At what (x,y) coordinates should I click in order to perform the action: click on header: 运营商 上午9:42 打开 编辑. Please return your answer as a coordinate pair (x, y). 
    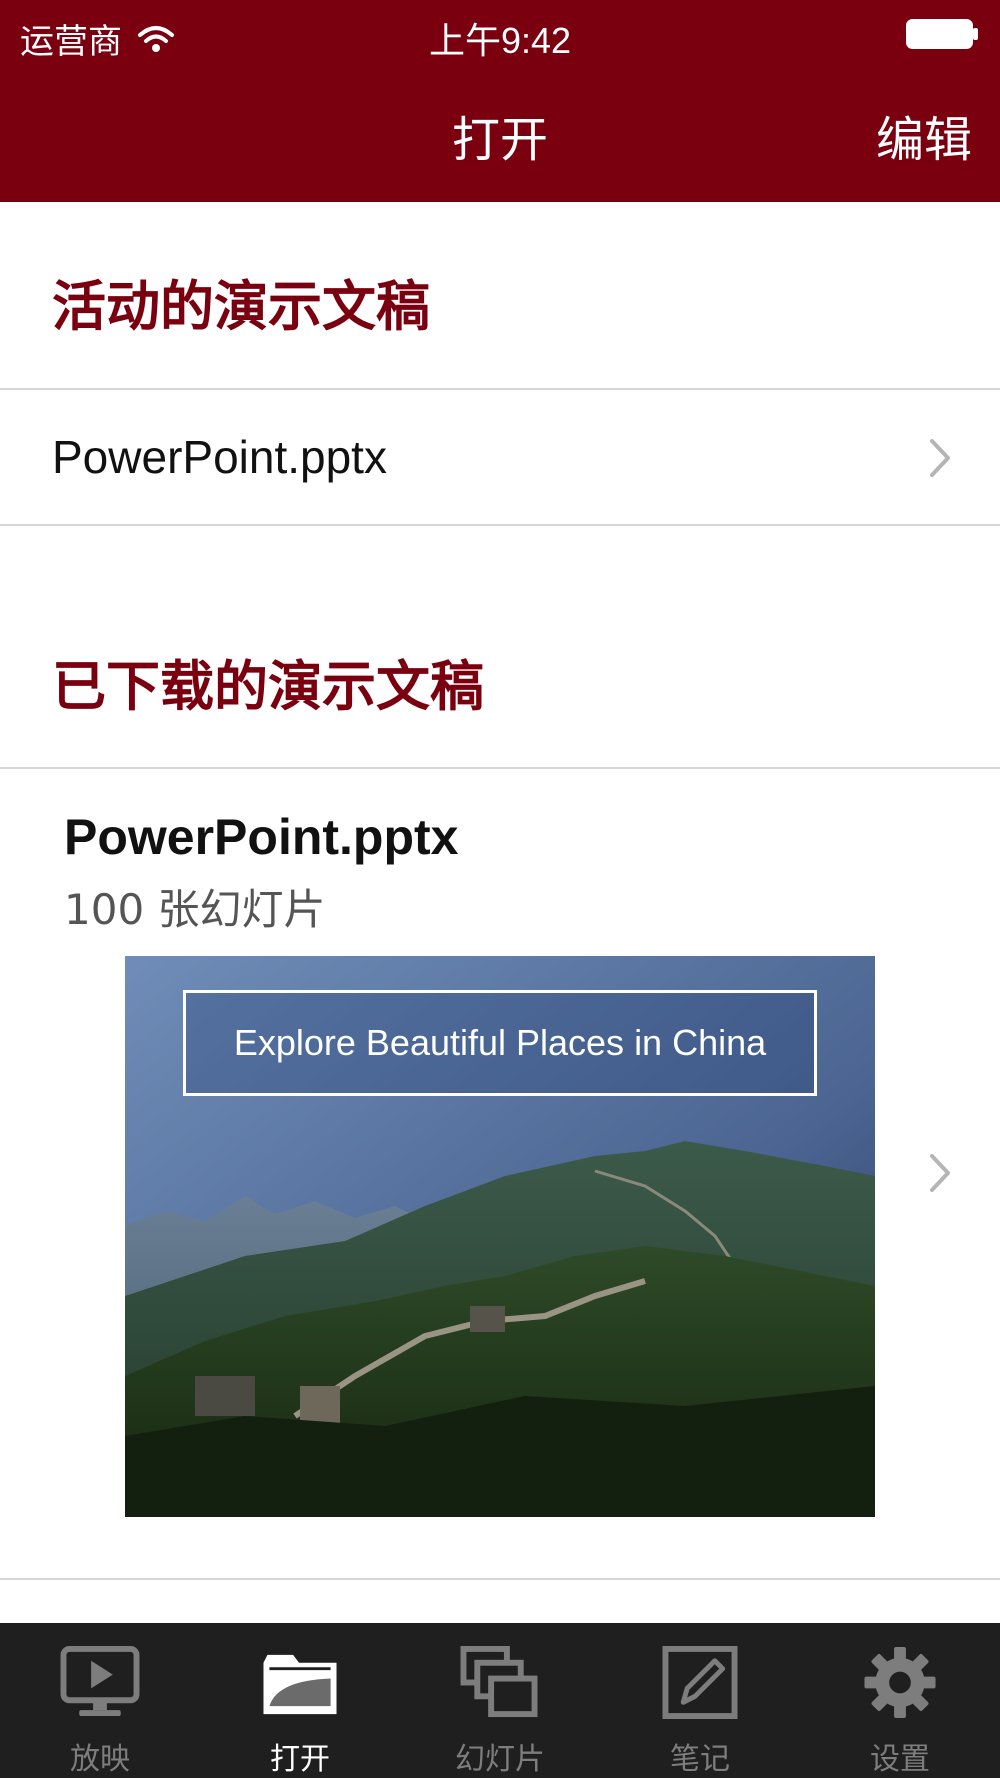
    Looking at the image, I should click on (500, 101).